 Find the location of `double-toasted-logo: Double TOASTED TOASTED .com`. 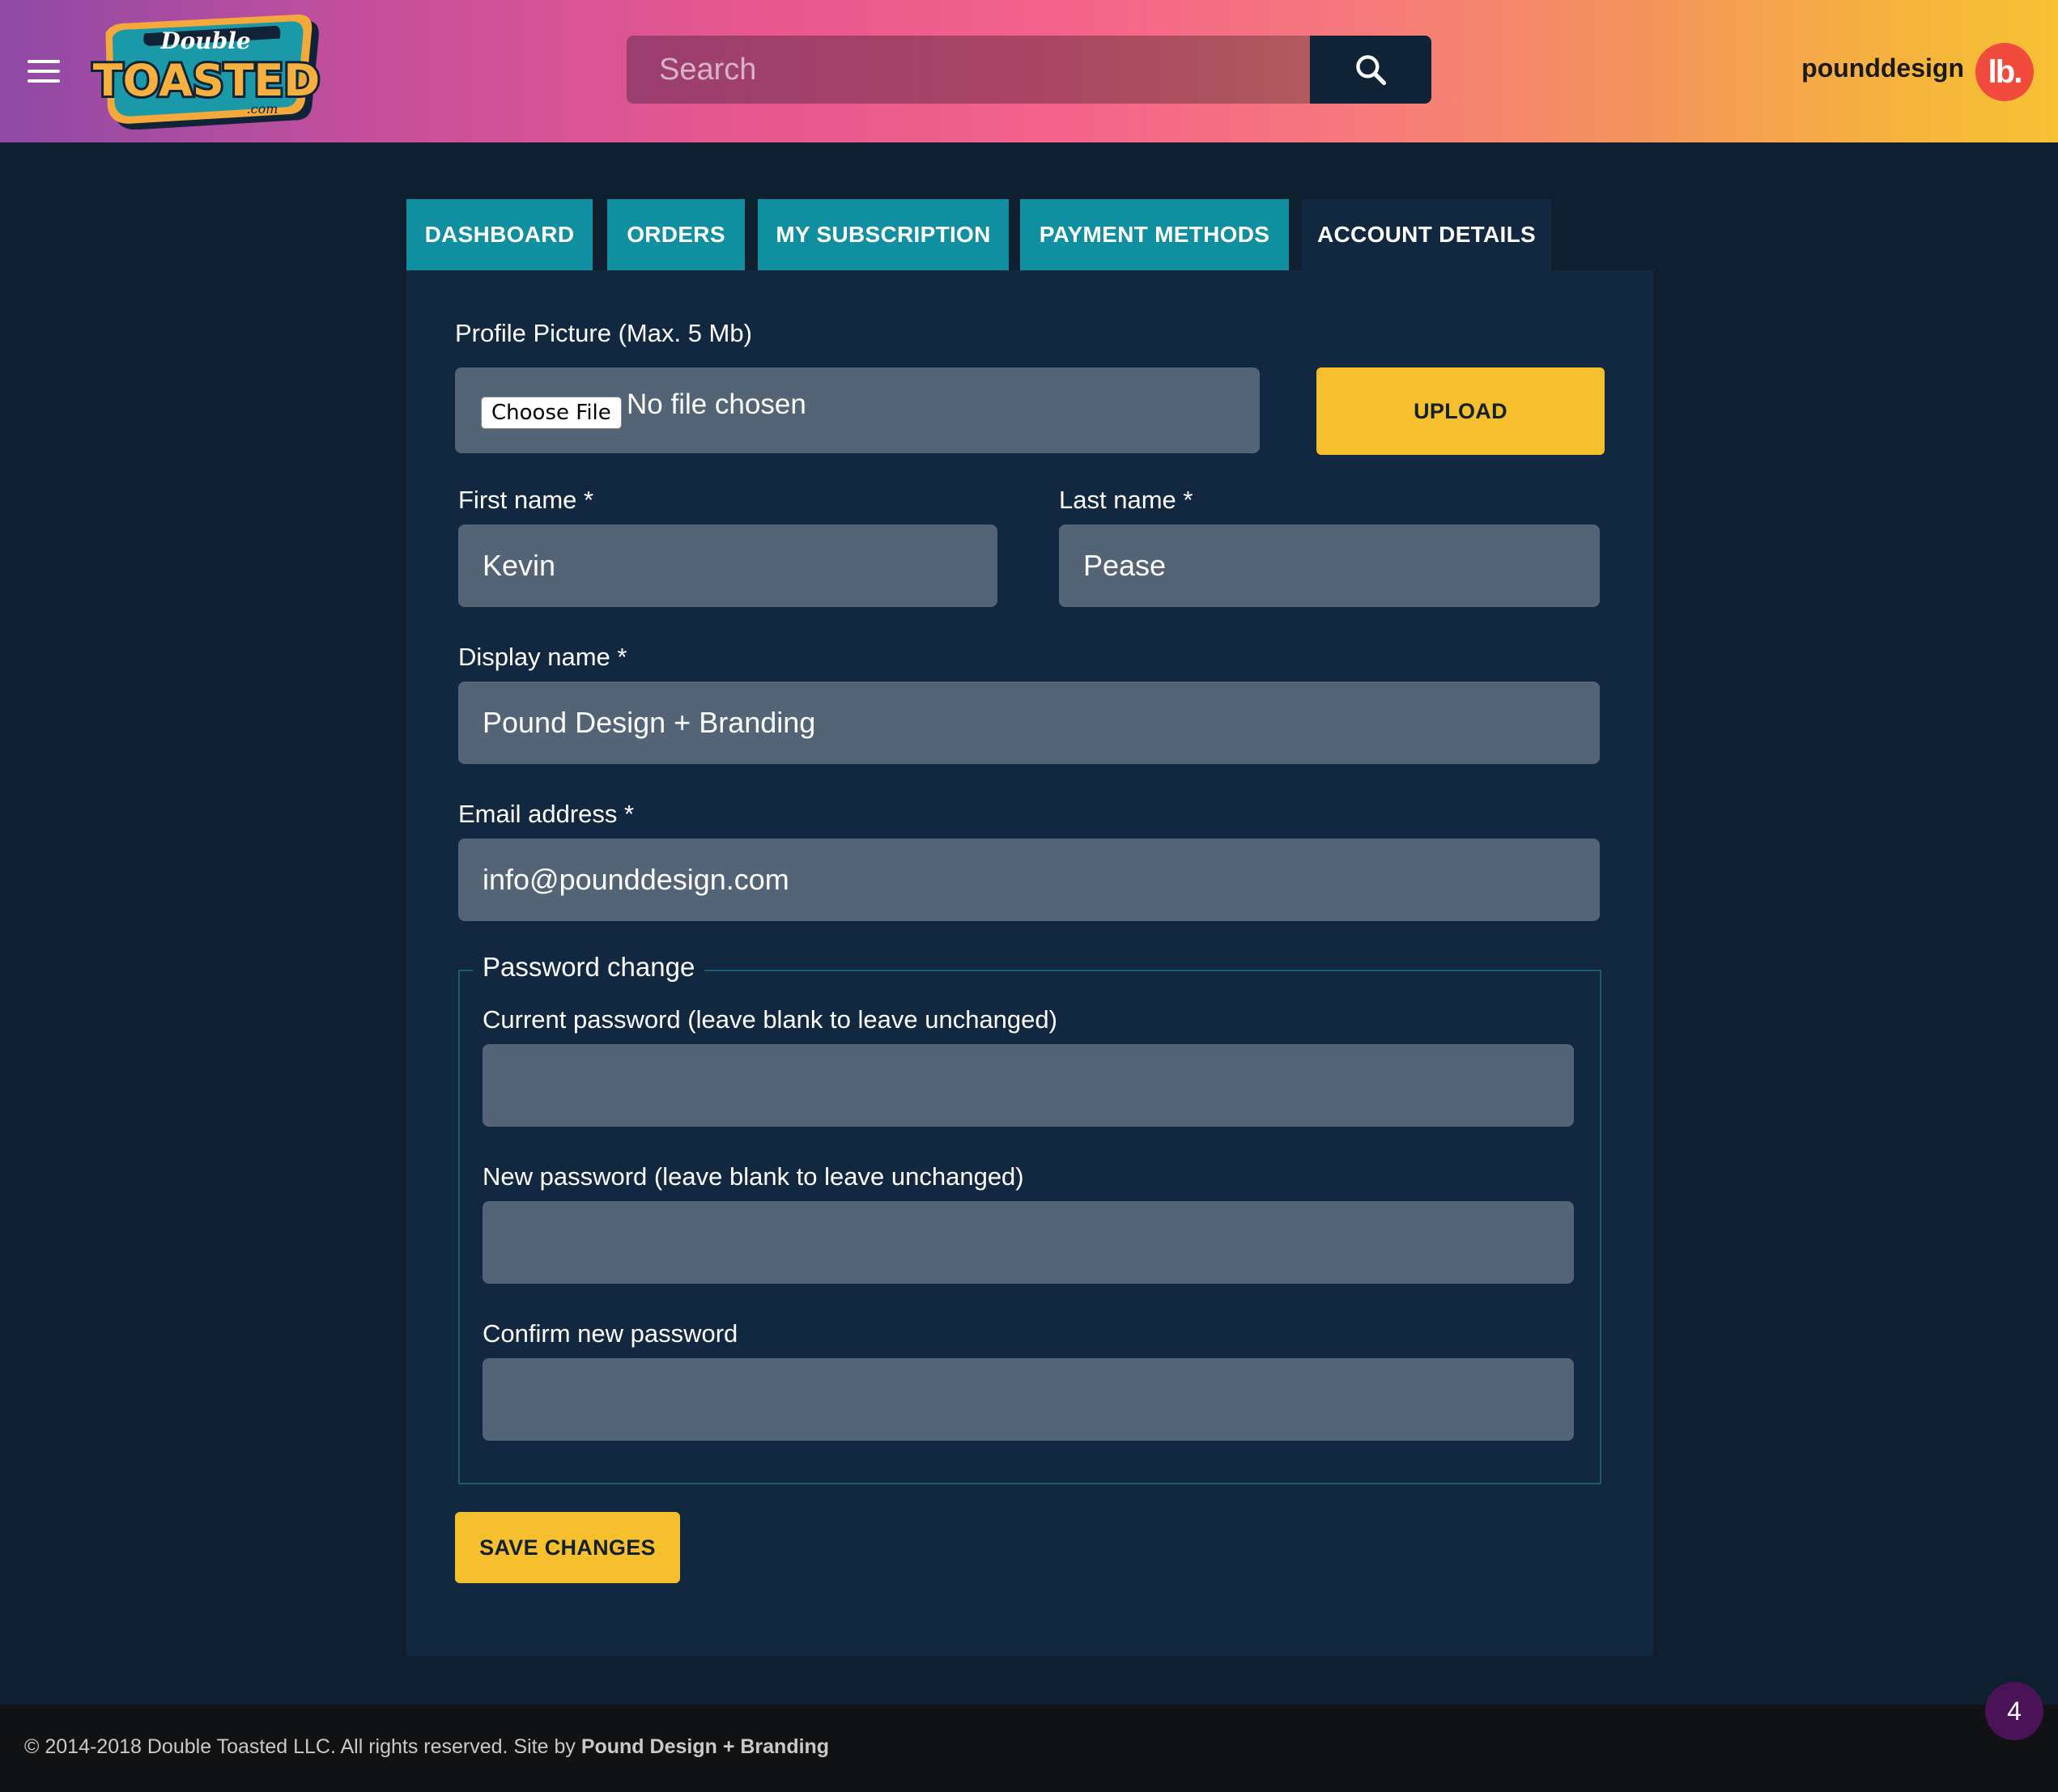

double-toasted-logo: Double TOASTED TOASTED .com is located at coordinates (206, 70).